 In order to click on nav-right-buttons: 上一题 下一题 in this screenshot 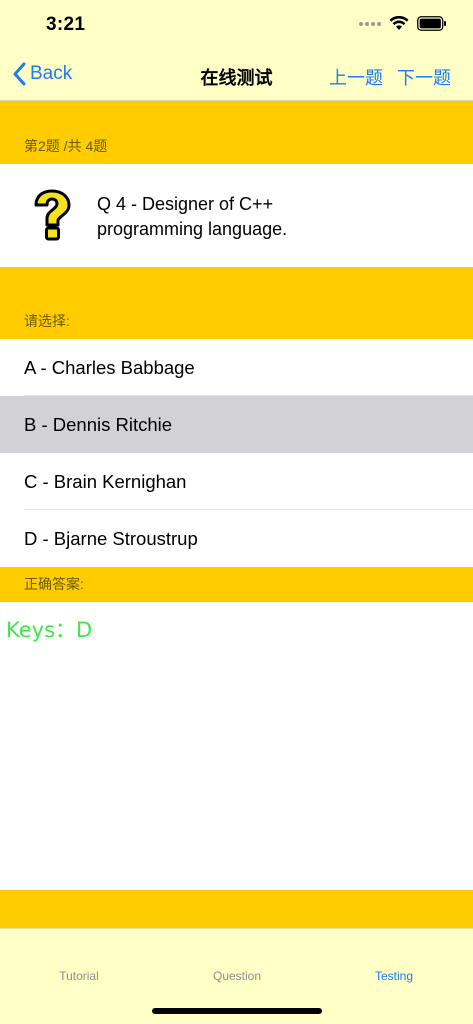, I will do `click(390, 77)`.